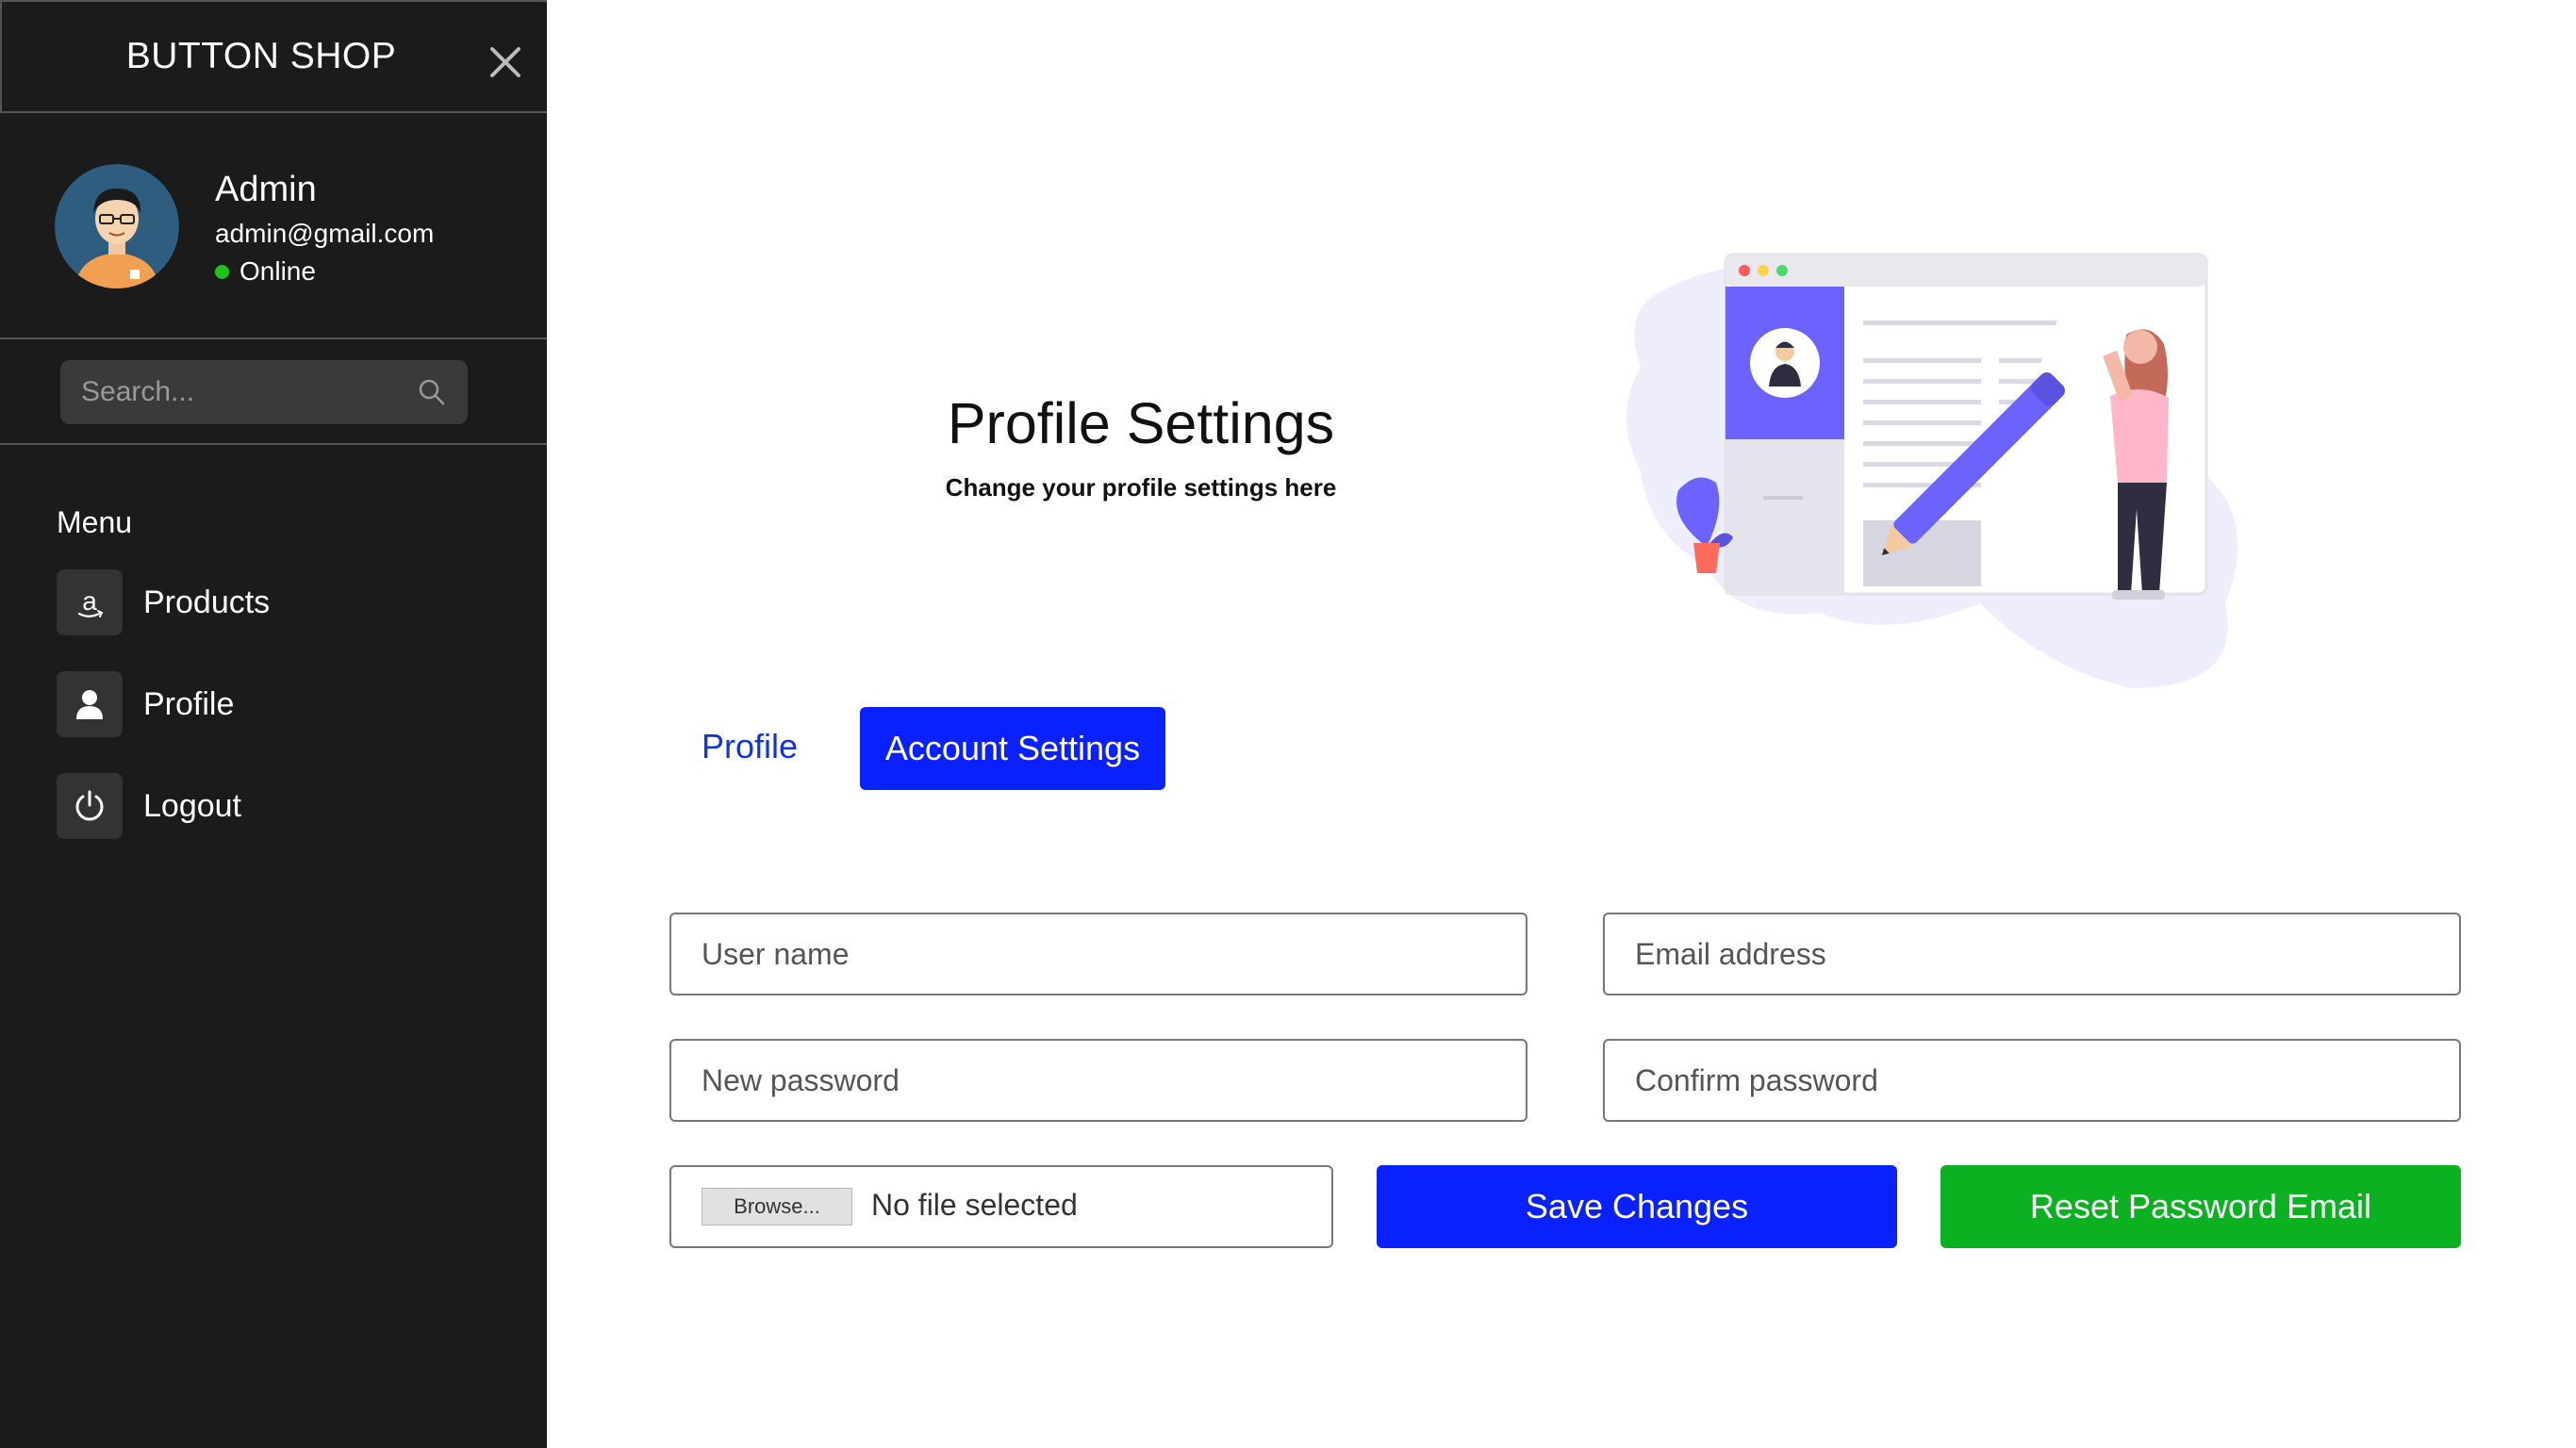 This screenshot has height=1448, width=2576. Describe the element at coordinates (266, 189) in the screenshot. I see `user-name: Admin` at that location.